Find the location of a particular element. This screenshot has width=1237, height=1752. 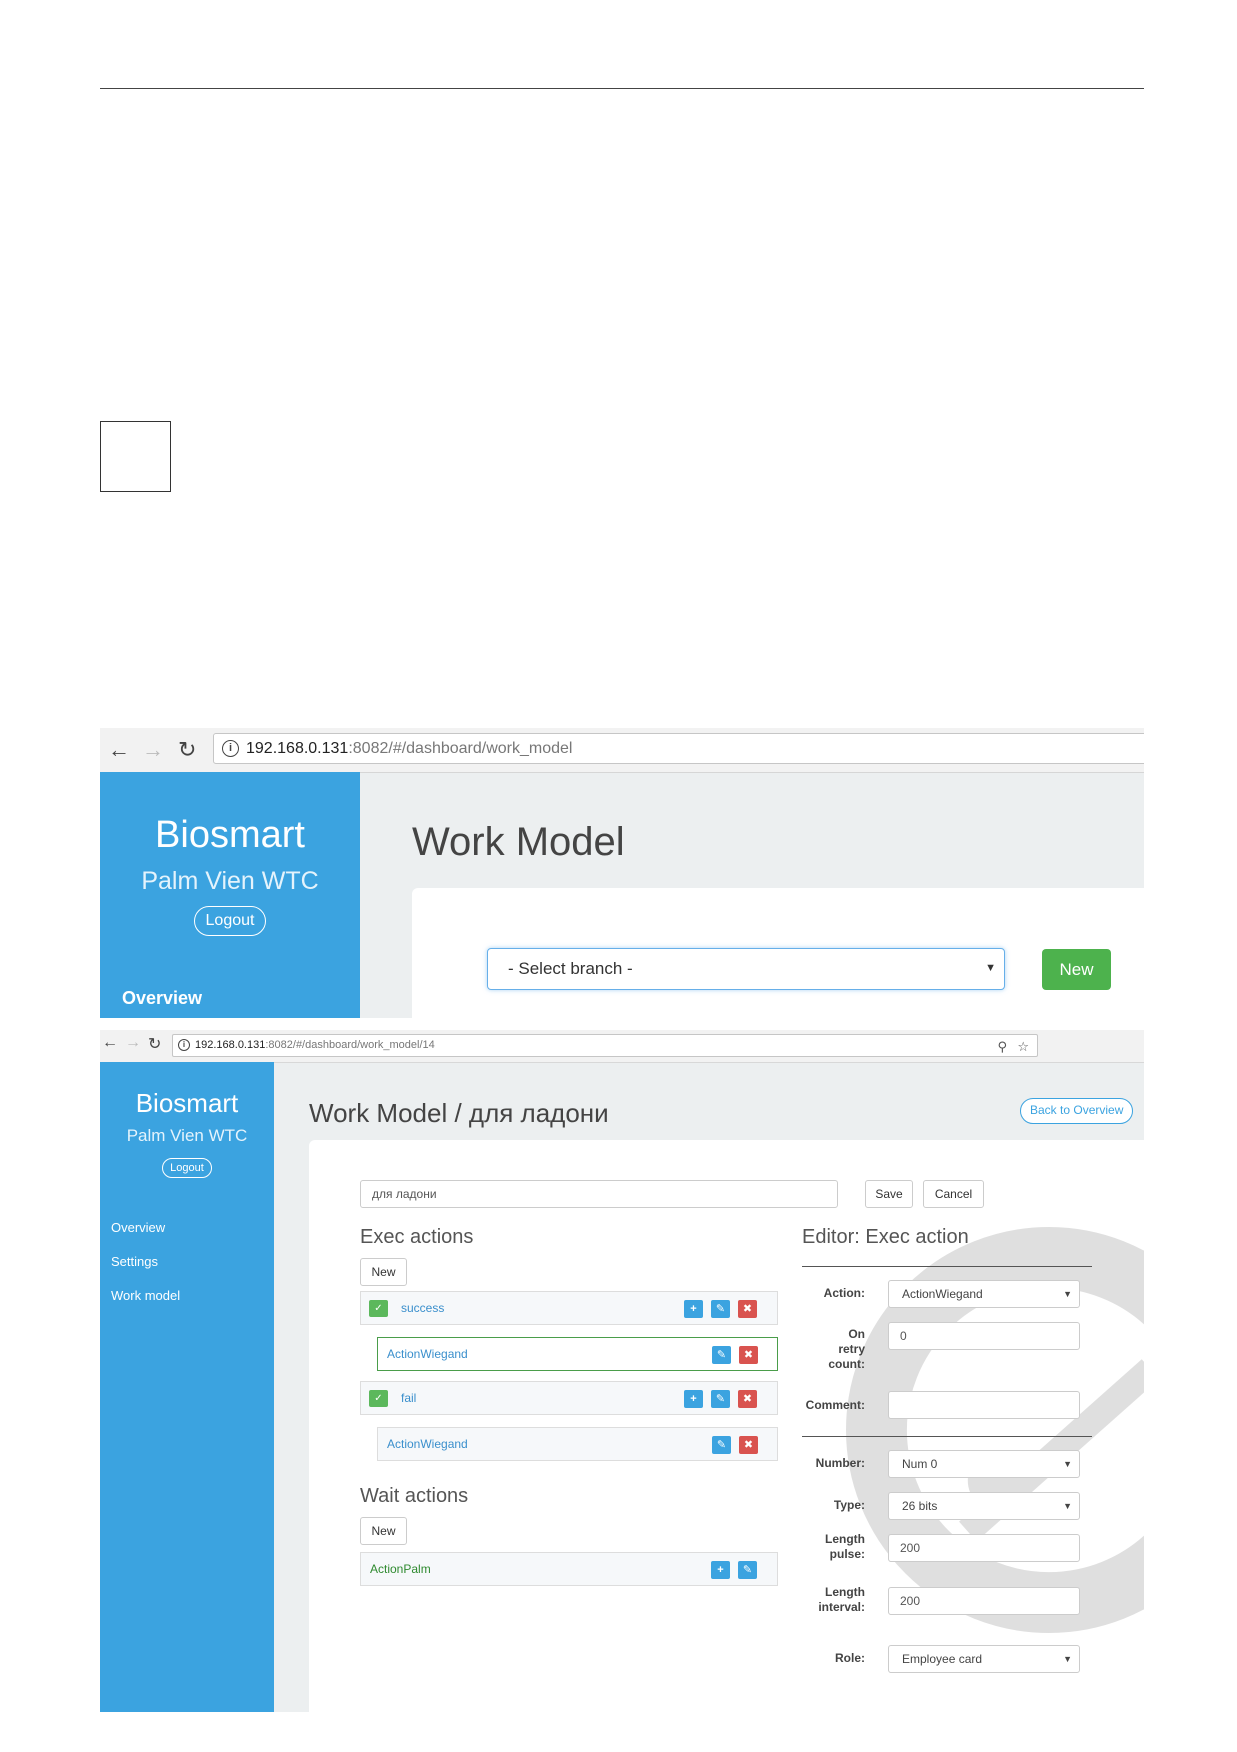

role-select: Employee card ▼ is located at coordinates (984, 1659).